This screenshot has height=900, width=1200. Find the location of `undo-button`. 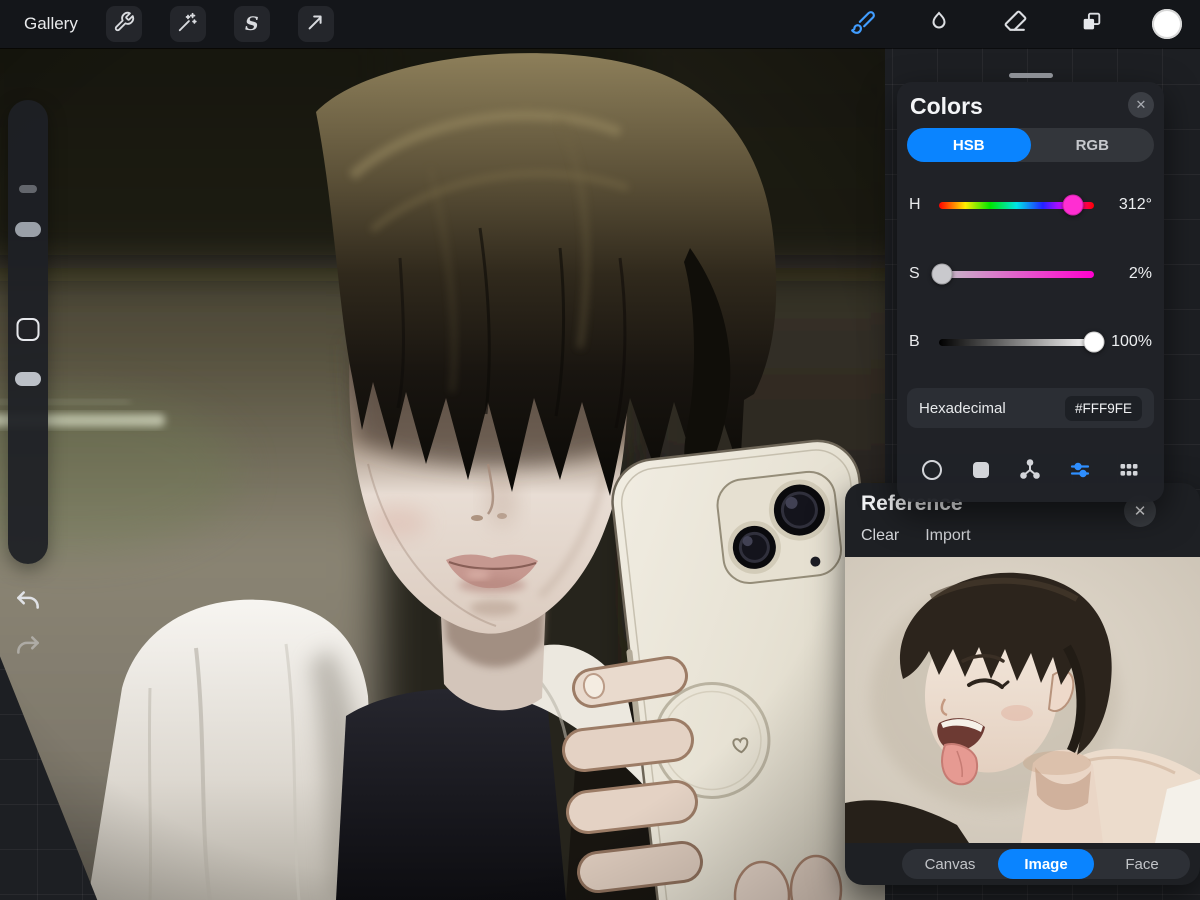

undo-button is located at coordinates (28, 602).